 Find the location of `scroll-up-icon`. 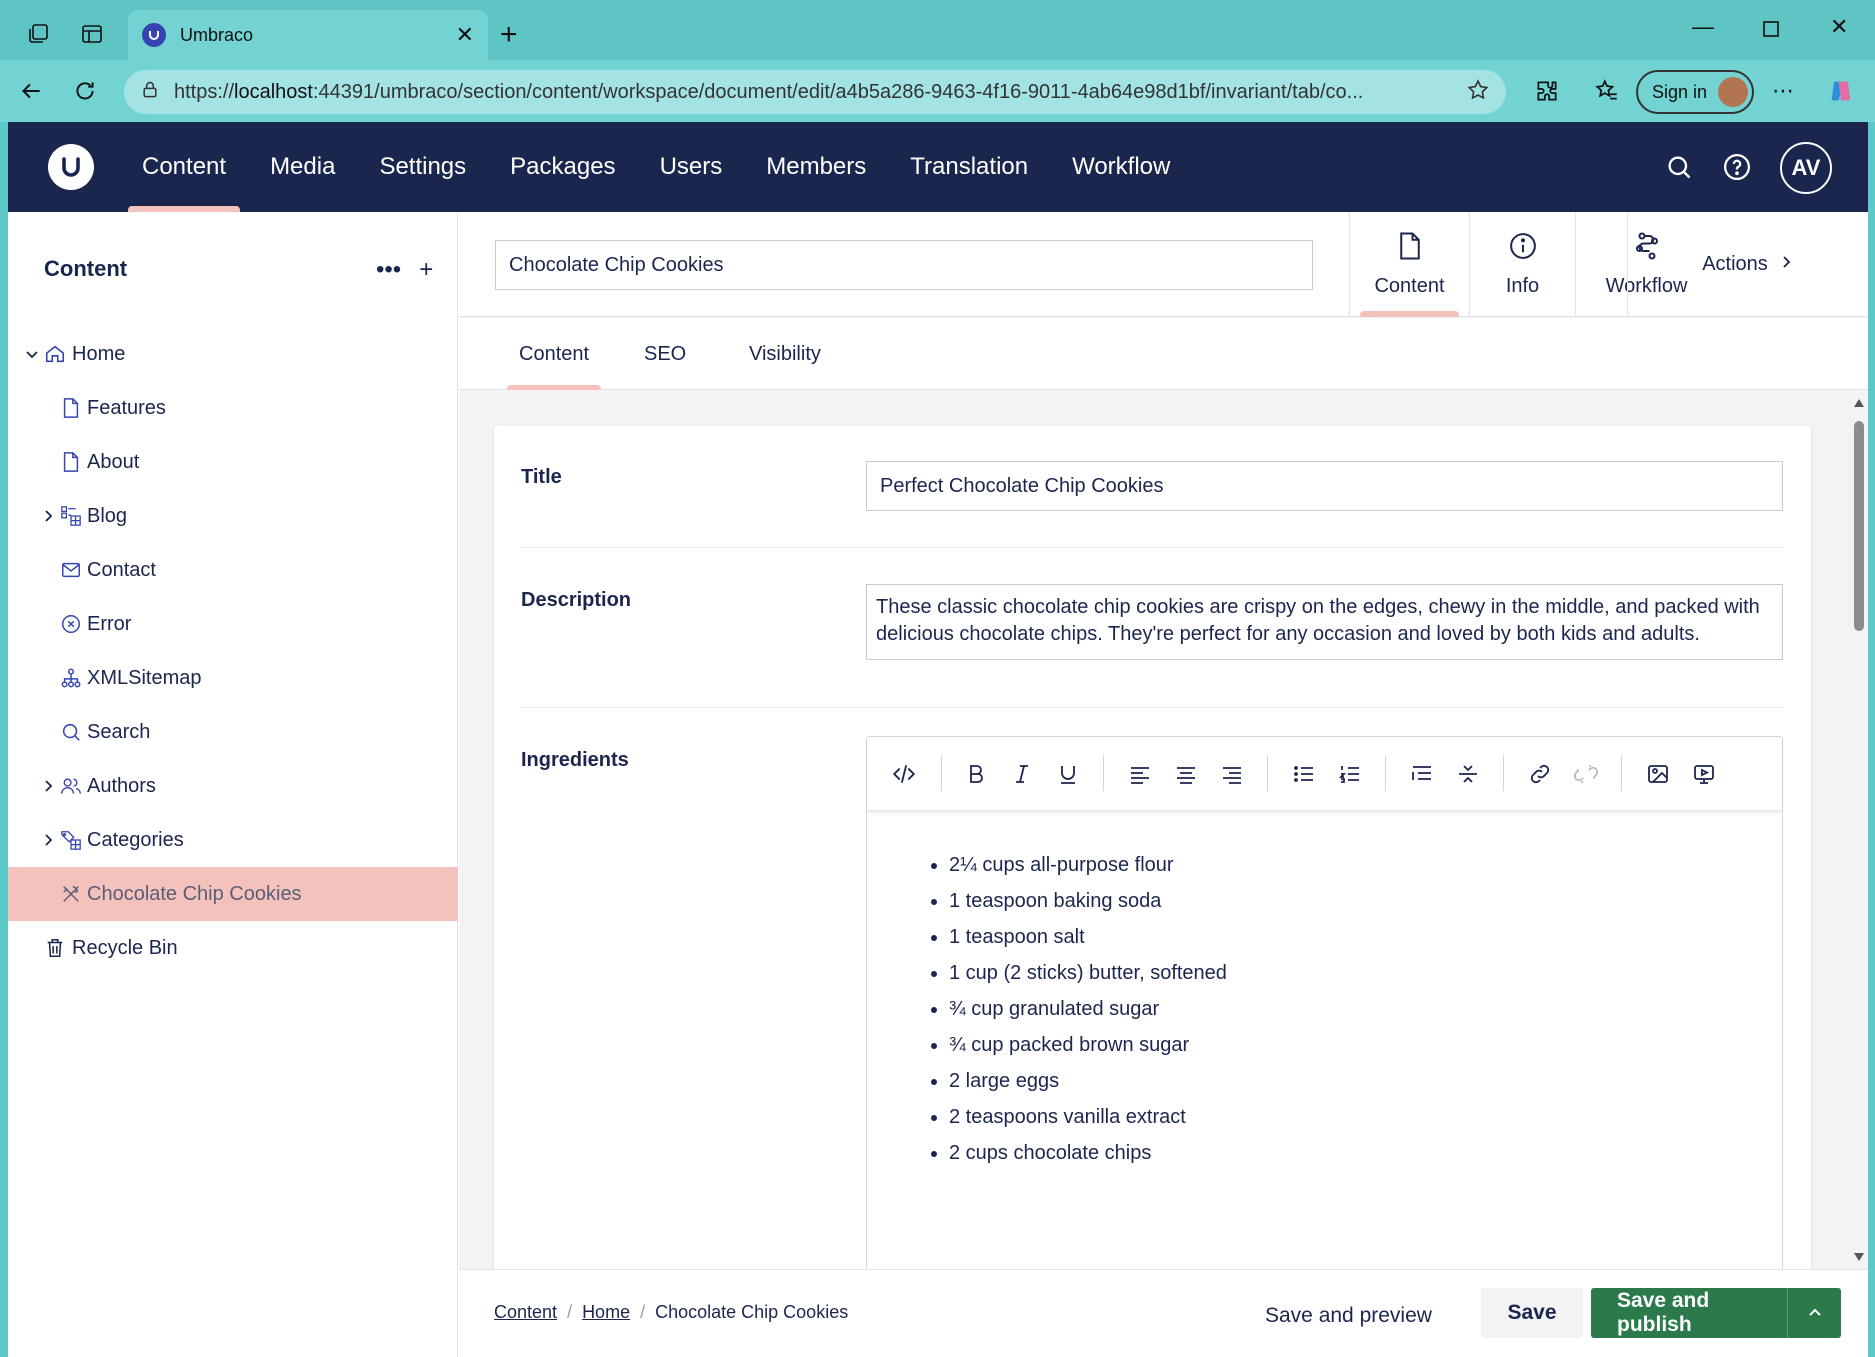

scroll-up-icon is located at coordinates (1859, 403).